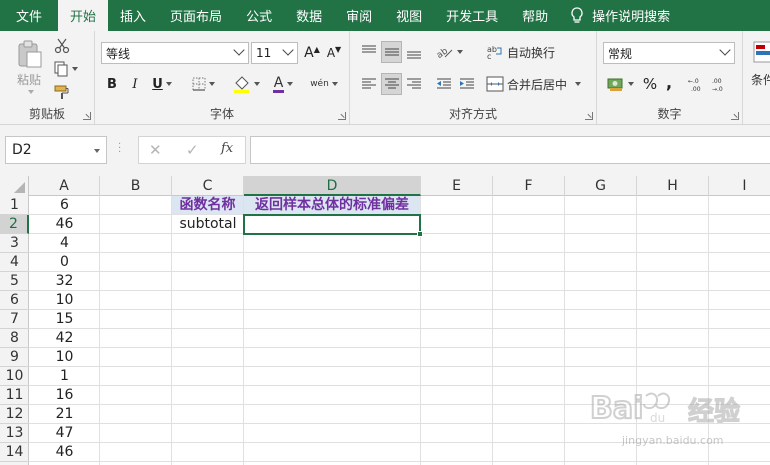 The width and height of the screenshot is (770, 465). Describe the element at coordinates (133, 15) in the screenshot. I see `tab-insert: 插入` at that location.